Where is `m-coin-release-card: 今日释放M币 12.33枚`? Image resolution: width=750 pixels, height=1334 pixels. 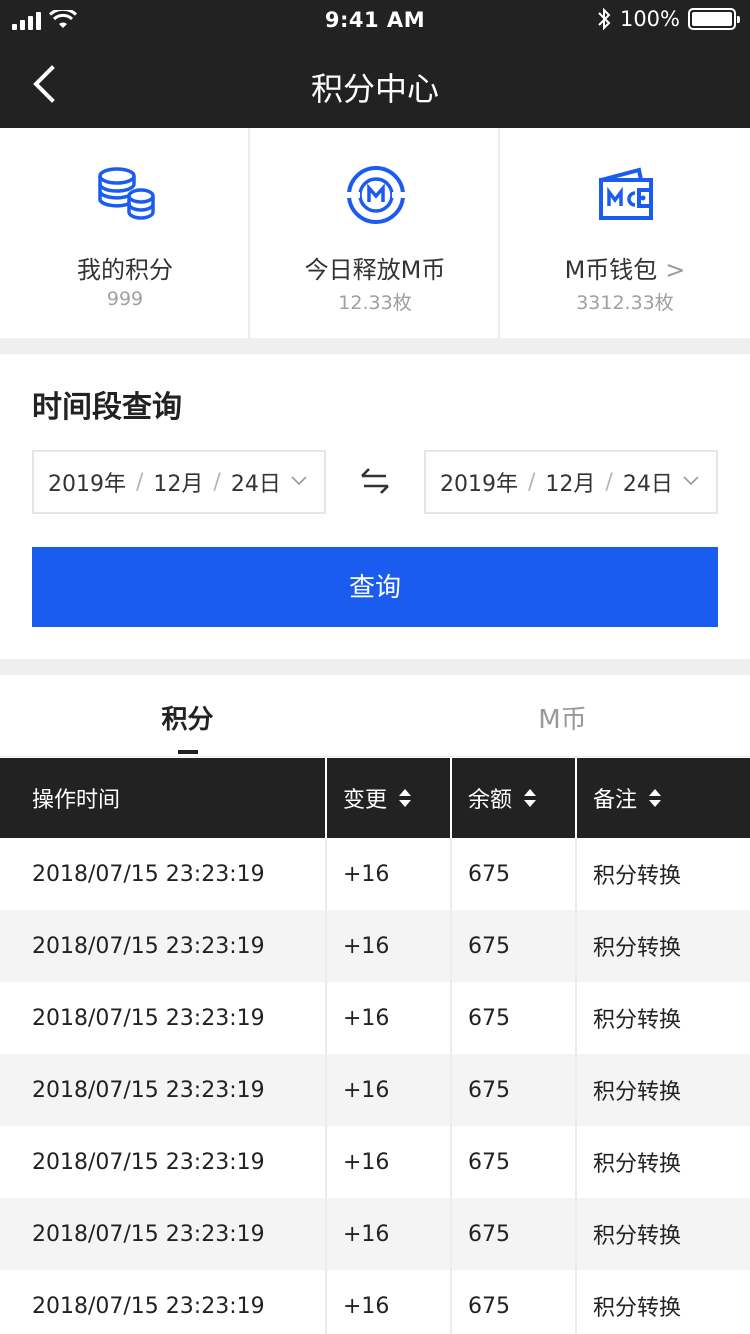
m-coin-release-card: 今日释放M币 12.33枚 is located at coordinates (375, 233).